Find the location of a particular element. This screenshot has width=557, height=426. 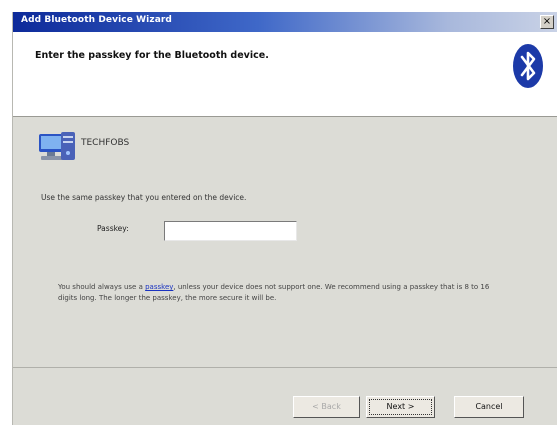

title-bar: Add Bluetooth Device Wizard × is located at coordinates (285, 22).